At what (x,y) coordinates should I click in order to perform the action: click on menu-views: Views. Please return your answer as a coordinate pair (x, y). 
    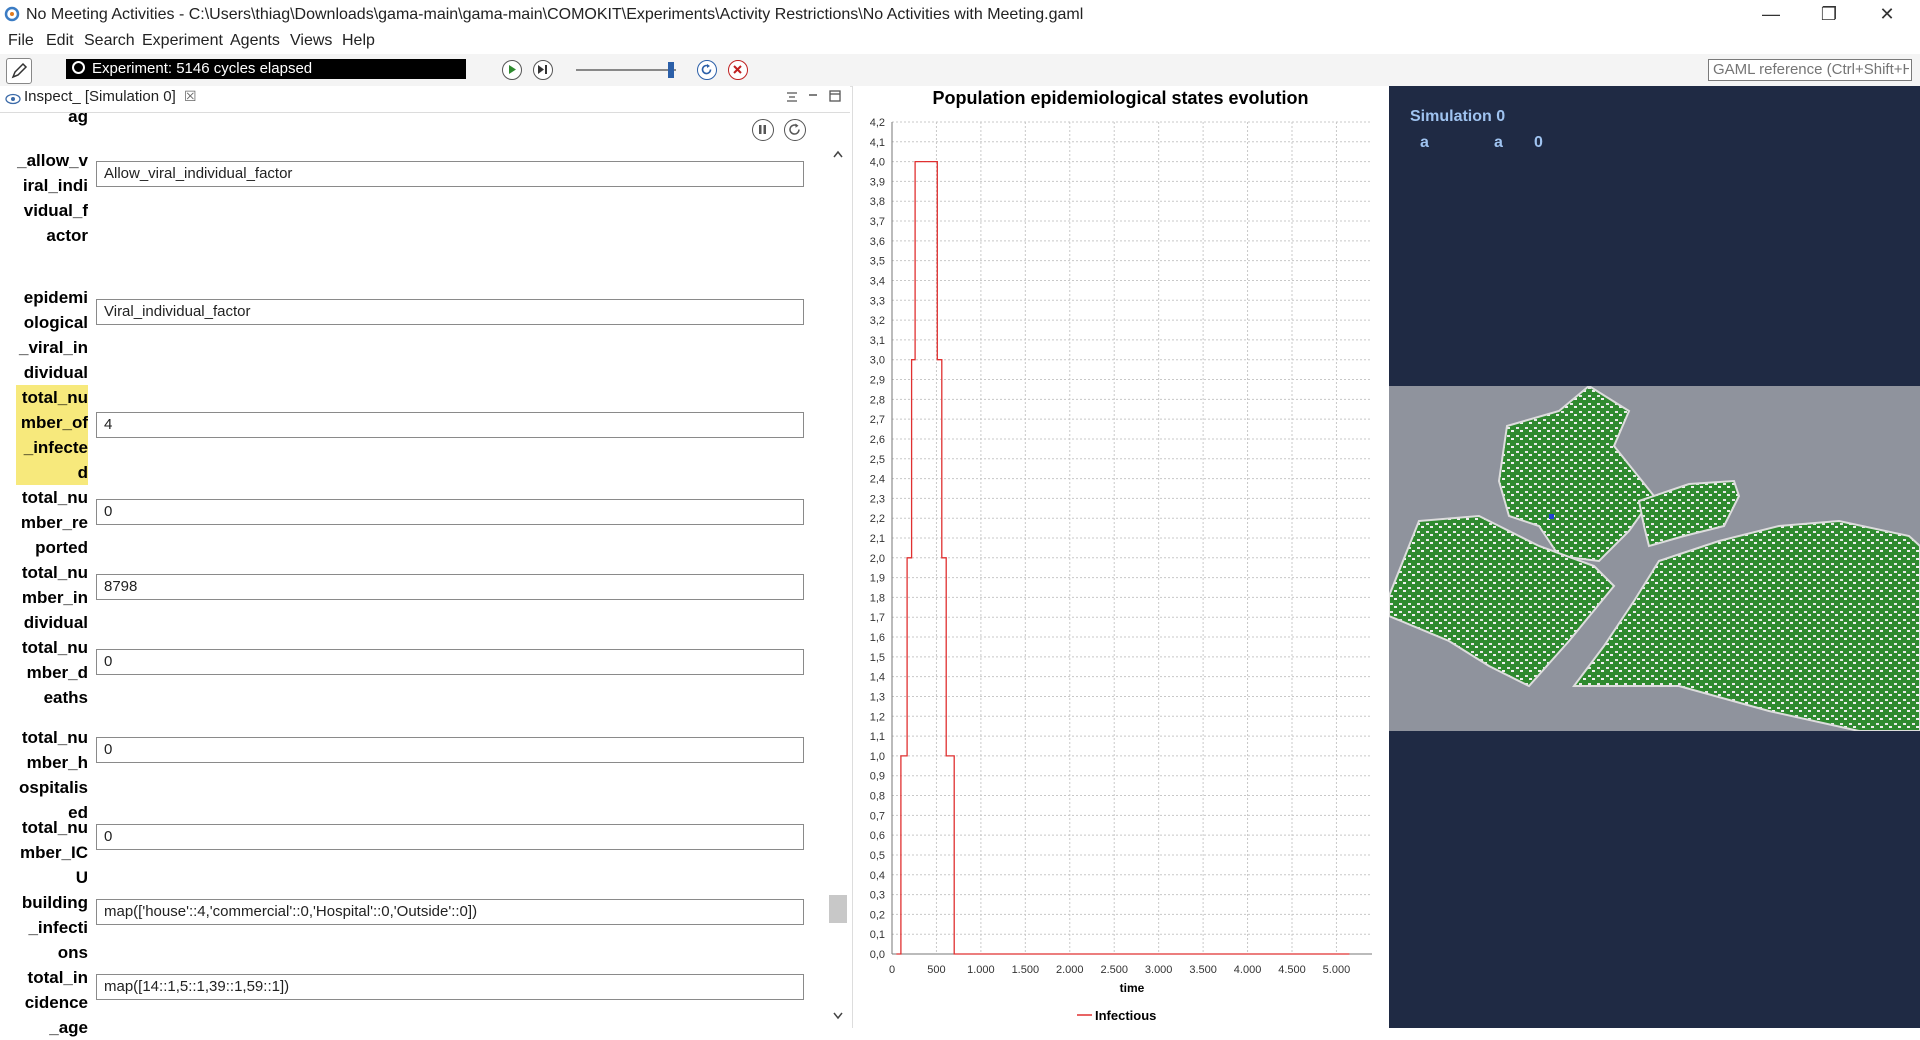
    Looking at the image, I should click on (311, 41).